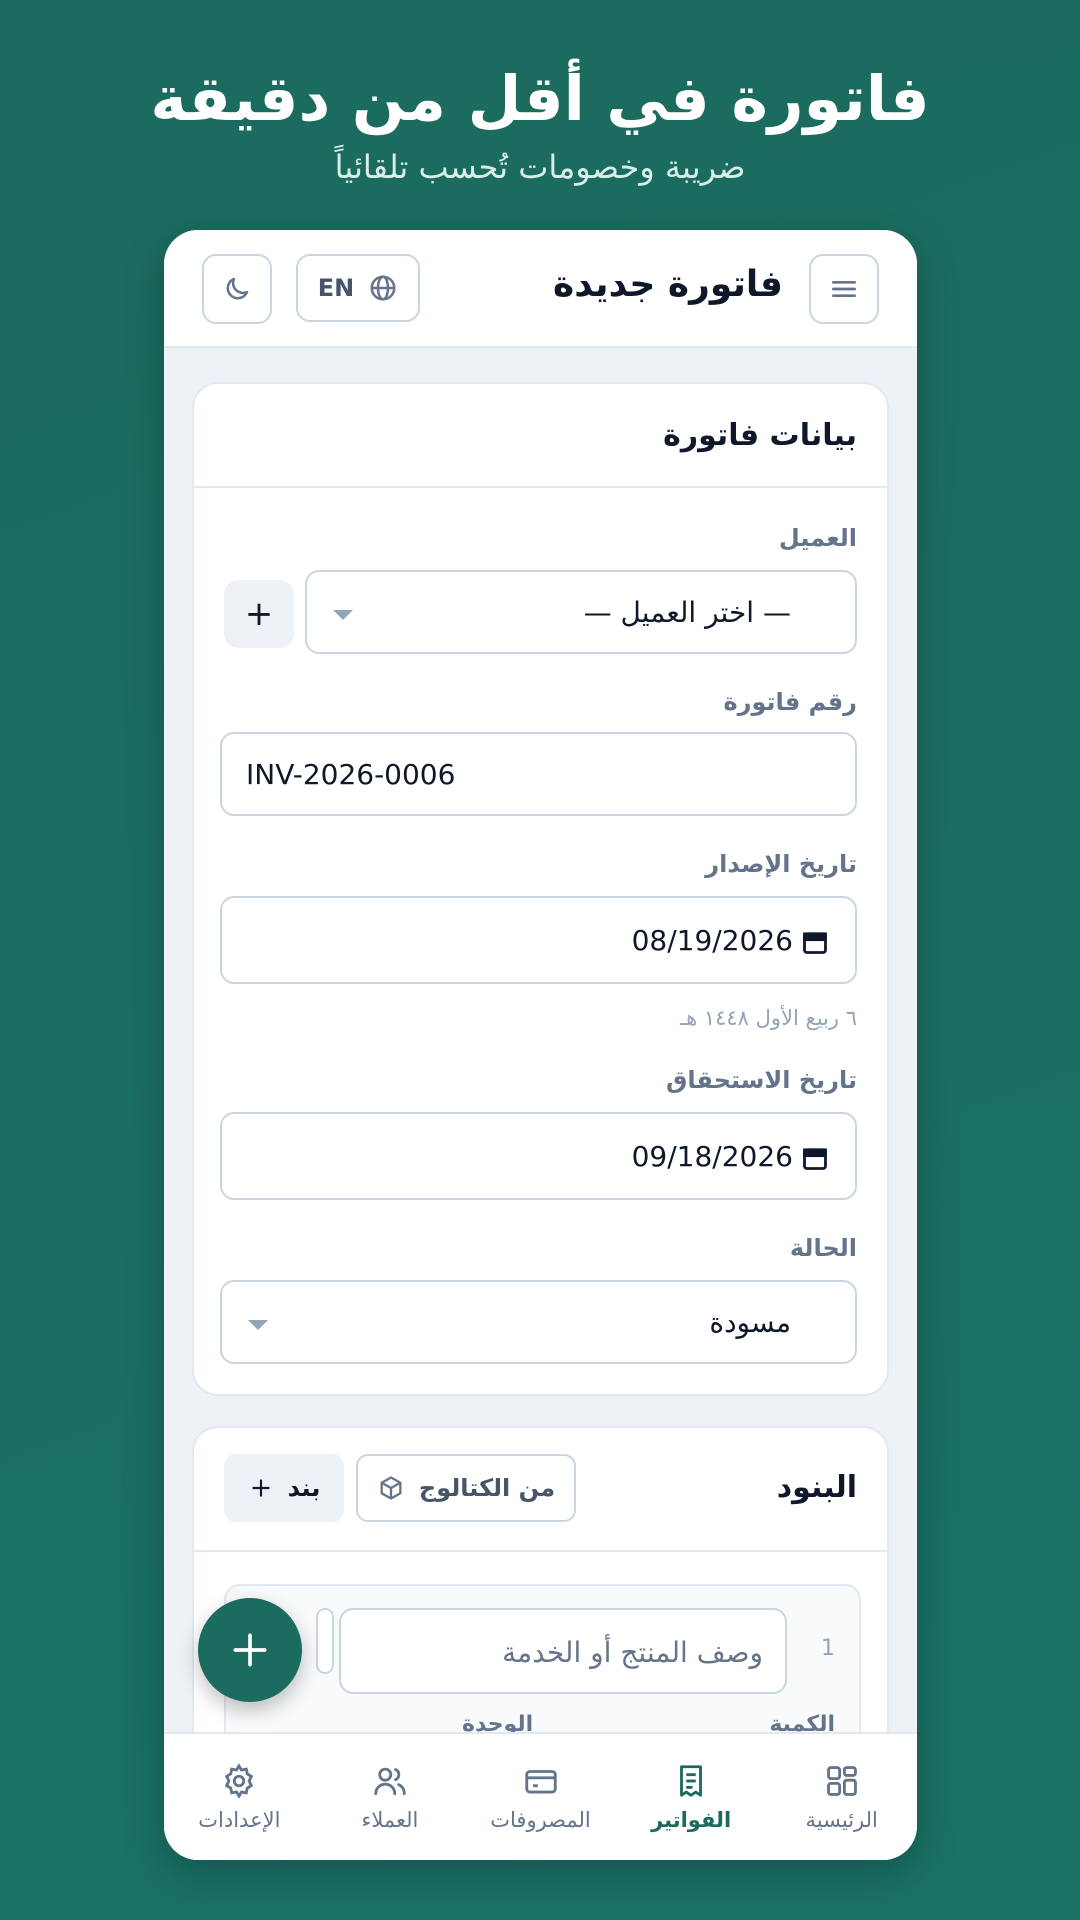  Describe the element at coordinates (687, 612) in the screenshot. I see `client-select-value: — اختر العميل —` at that location.